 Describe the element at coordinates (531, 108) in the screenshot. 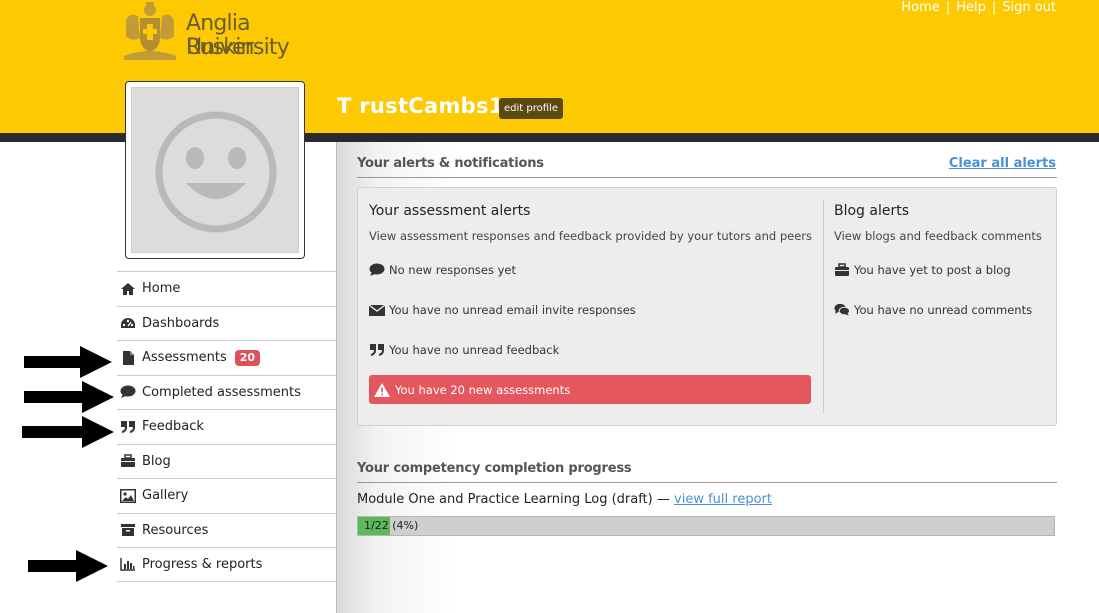

I see `edit-profile-button: edit profile` at that location.